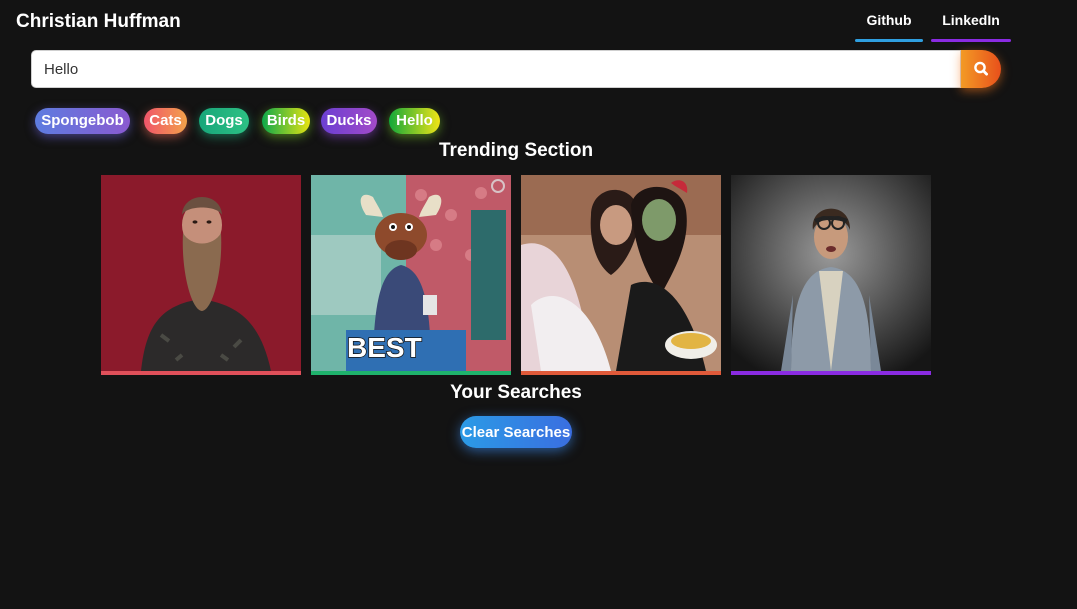 Image resolution: width=1077 pixels, height=609 pixels. I want to click on tag-cats: Cats, so click(165, 121).